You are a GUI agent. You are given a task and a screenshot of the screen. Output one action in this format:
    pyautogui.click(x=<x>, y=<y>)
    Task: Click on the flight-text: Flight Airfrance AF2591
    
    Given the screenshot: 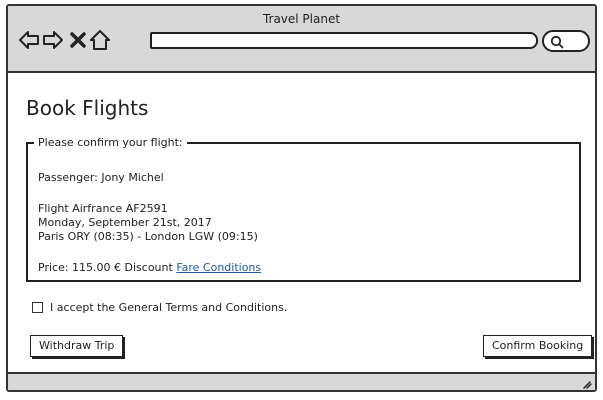 What is the action you would take?
    pyautogui.click(x=103, y=208)
    